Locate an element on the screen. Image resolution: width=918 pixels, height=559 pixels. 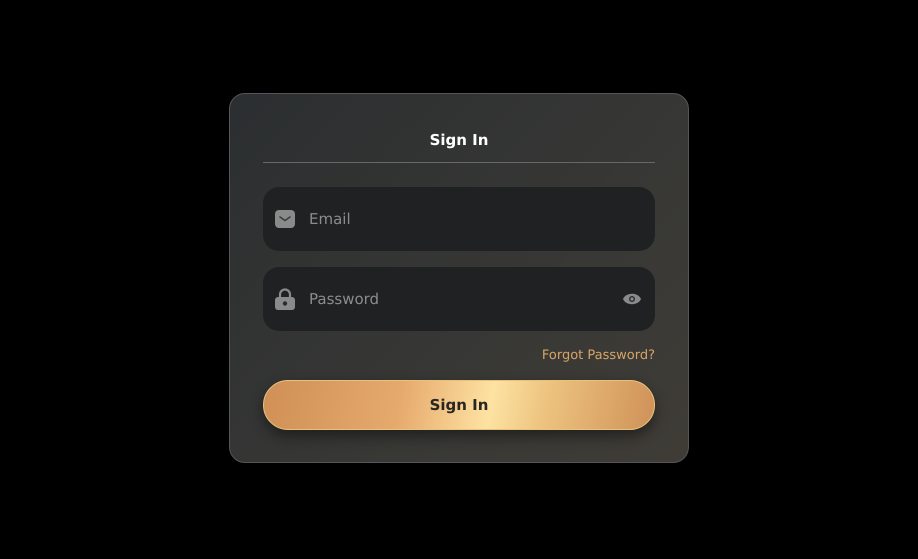
lock-icon is located at coordinates (285, 299).